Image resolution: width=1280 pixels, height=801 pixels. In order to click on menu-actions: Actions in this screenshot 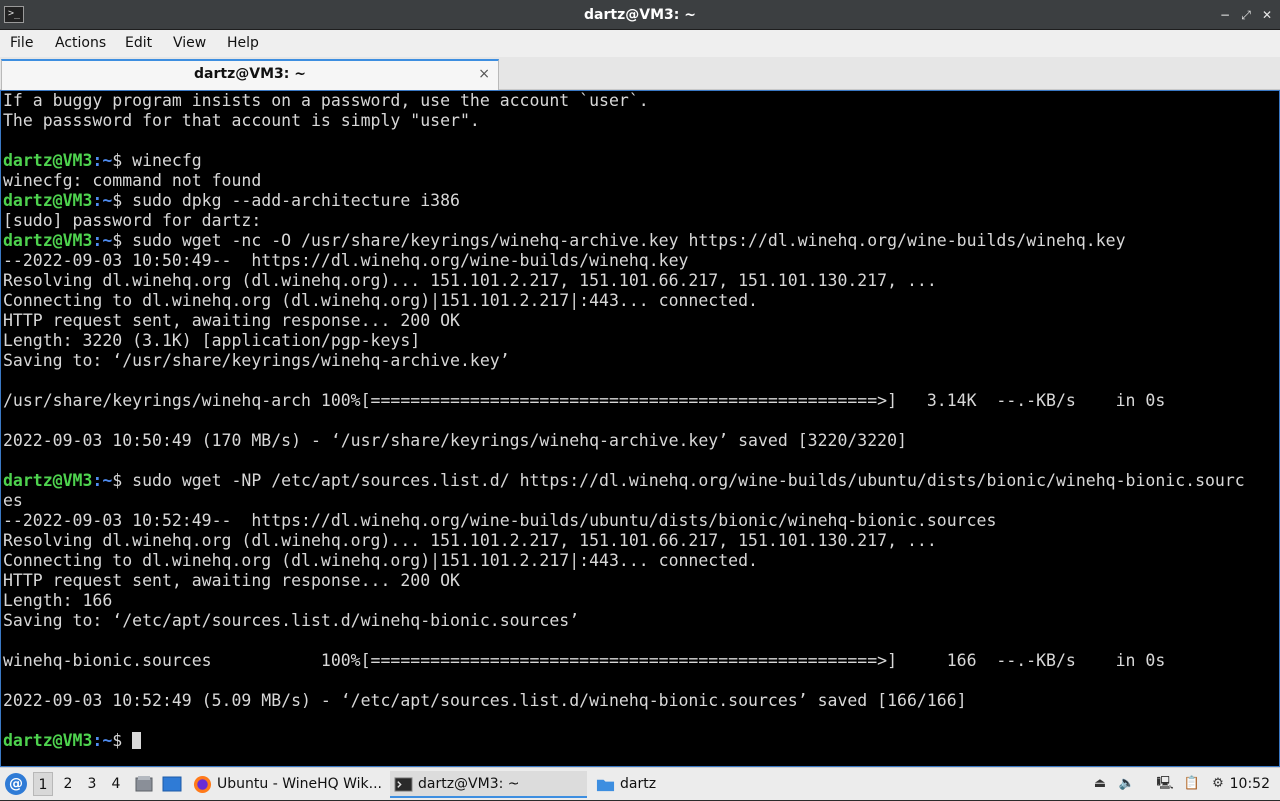, I will do `click(80, 43)`.